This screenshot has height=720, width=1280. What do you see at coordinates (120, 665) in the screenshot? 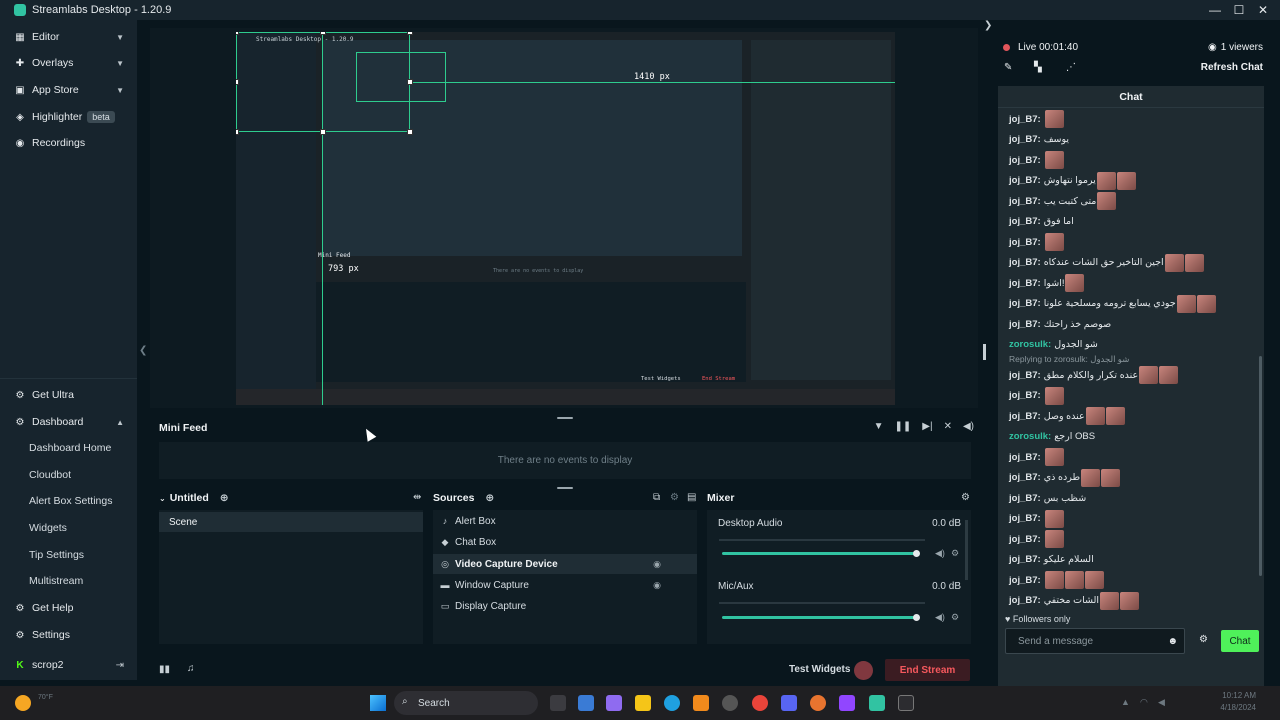
I see `logout-icon: ⇥` at bounding box center [120, 665].